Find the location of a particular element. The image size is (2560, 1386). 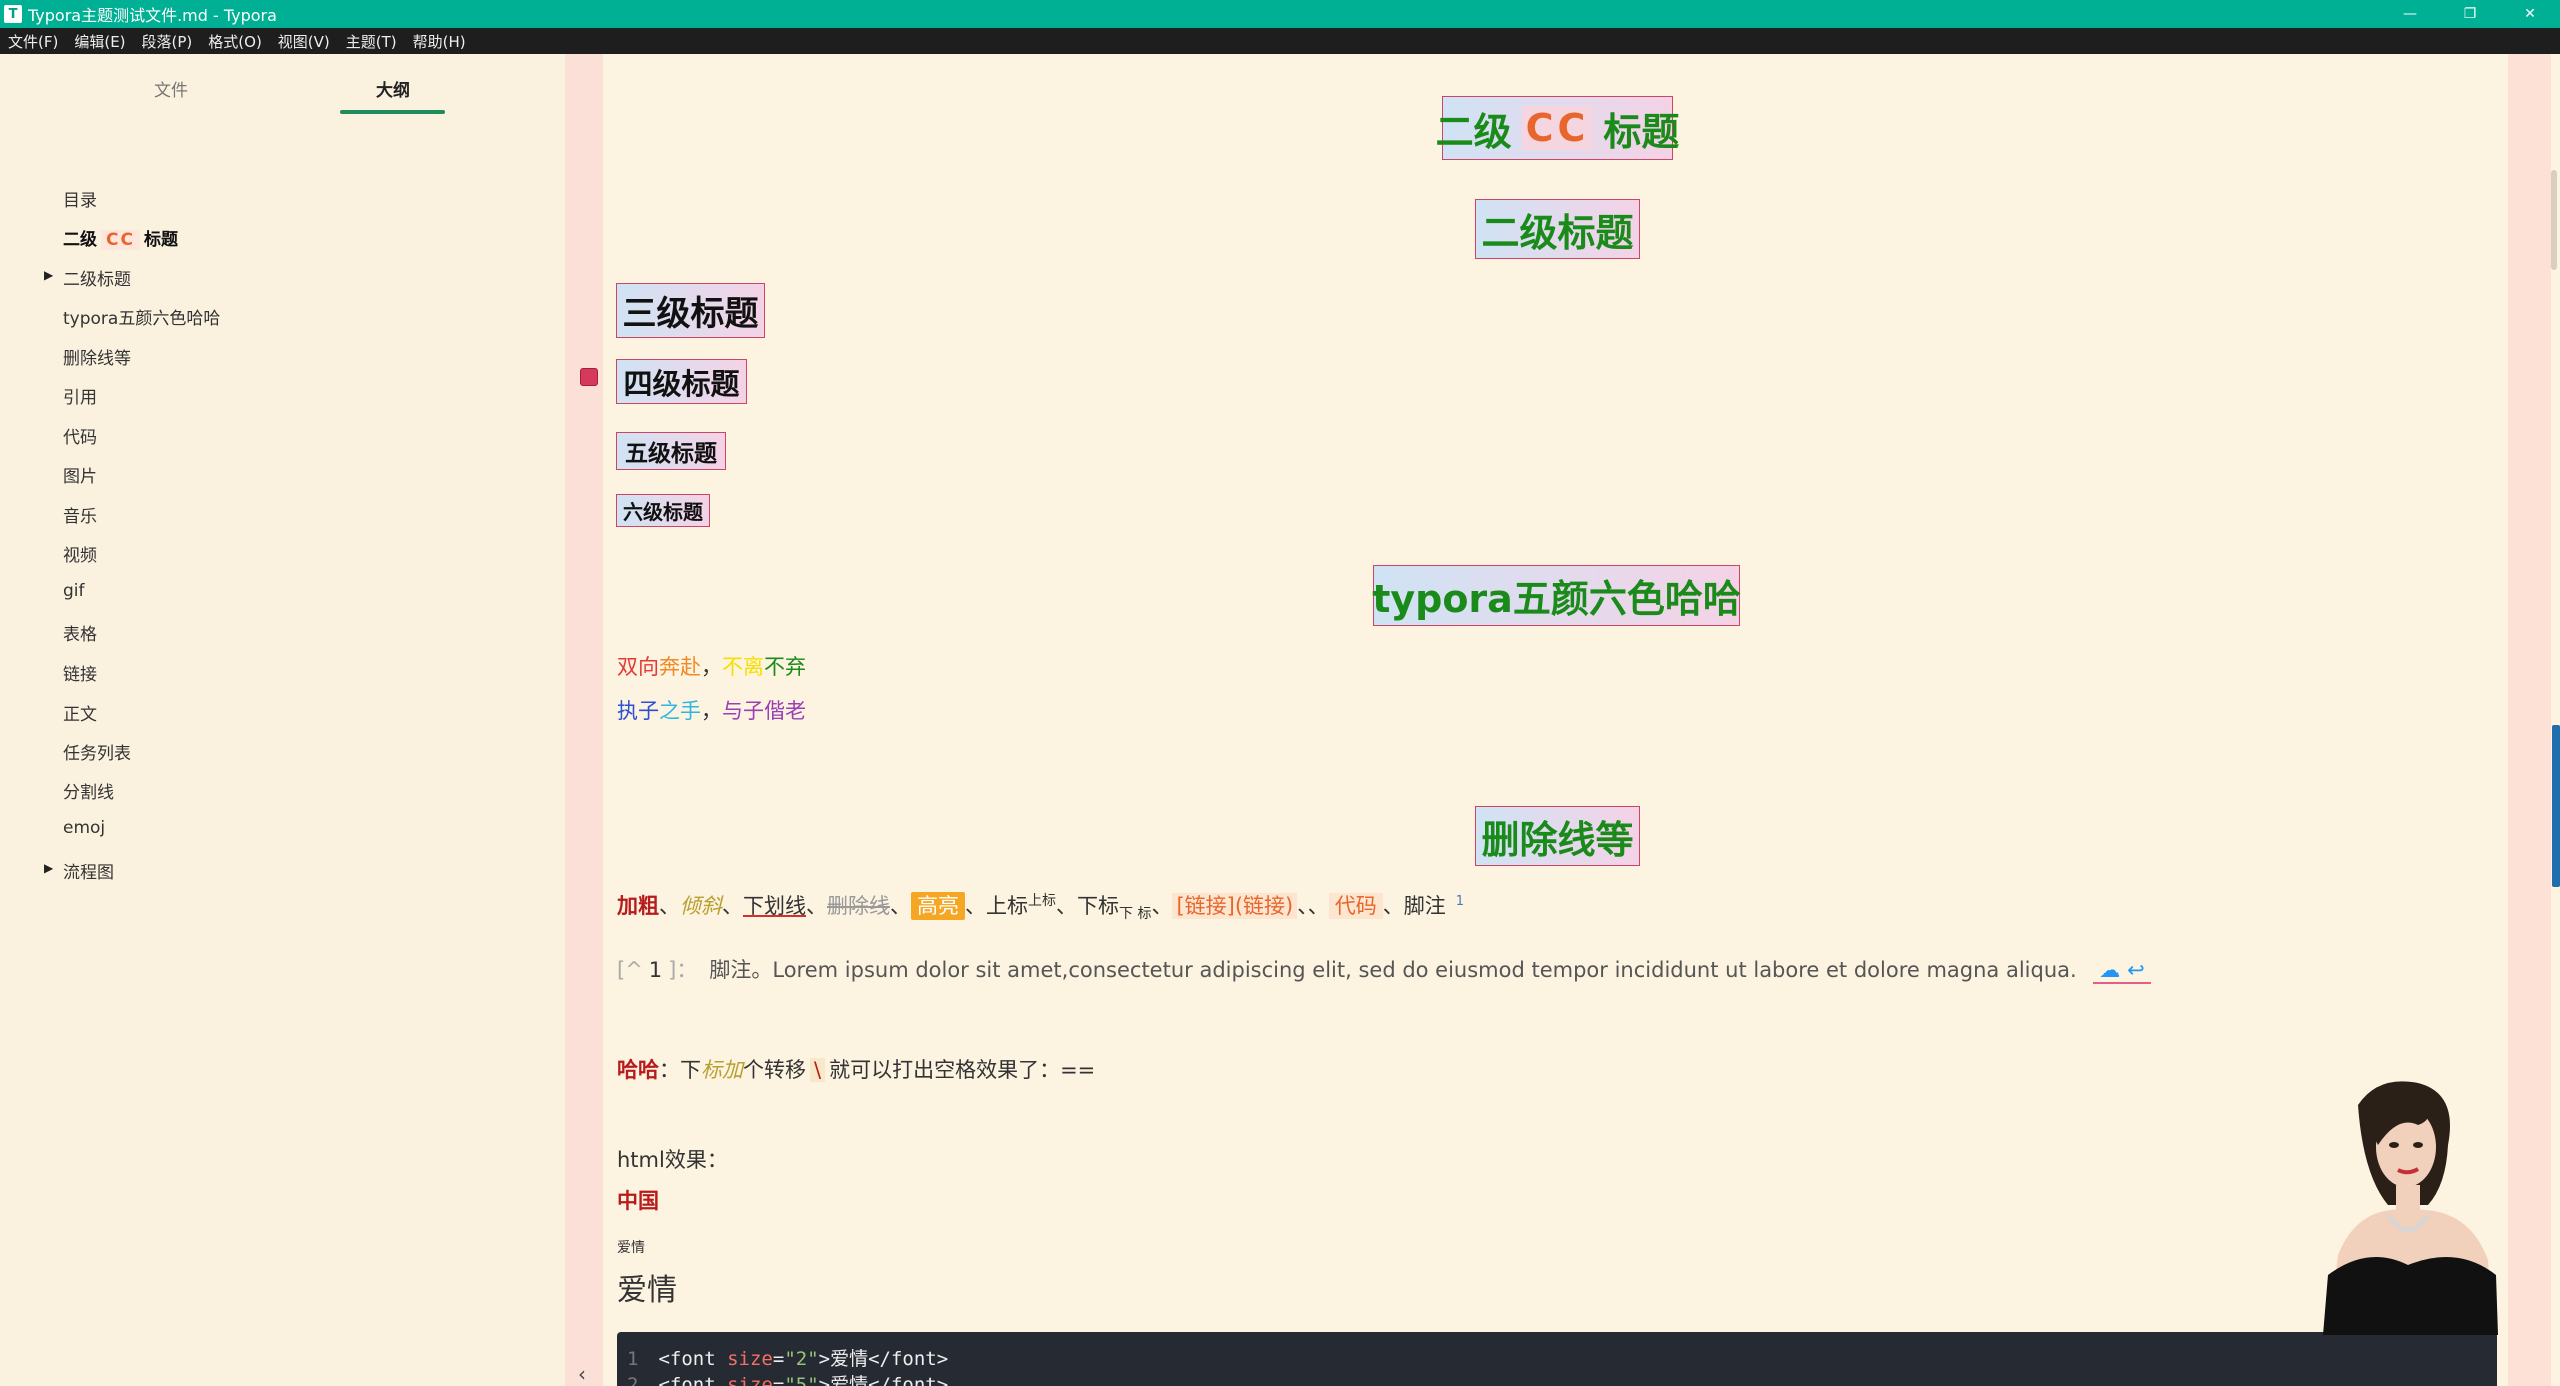

heading-h2: 二级标题 is located at coordinates (1557, 229).